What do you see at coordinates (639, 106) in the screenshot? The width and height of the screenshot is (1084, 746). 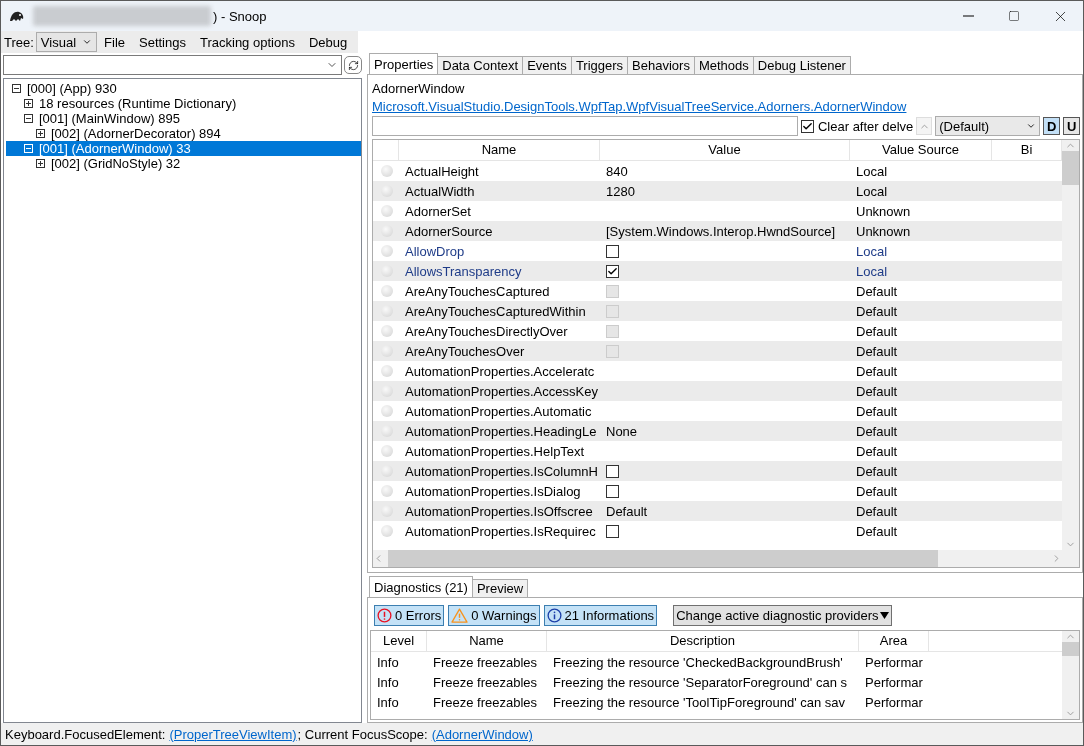 I see `type-link: Microsoft.VisualStudio.DesignTools.WpfTap.WpfVisualTreeService.Adorners.AdornerWindow` at bounding box center [639, 106].